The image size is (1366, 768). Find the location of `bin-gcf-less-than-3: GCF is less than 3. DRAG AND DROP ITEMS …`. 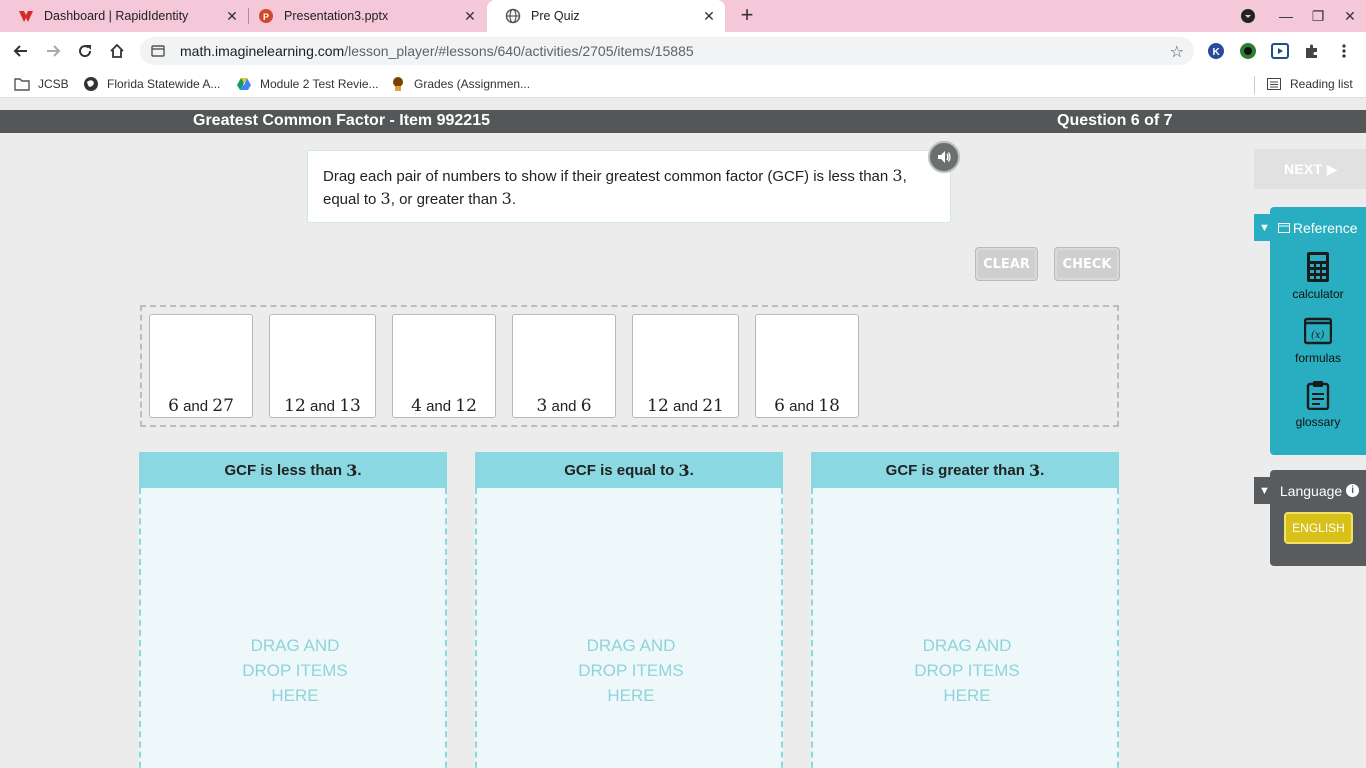

bin-gcf-less-than-3: GCF is less than 3. DRAG AND DROP ITEMS … is located at coordinates (293, 610).